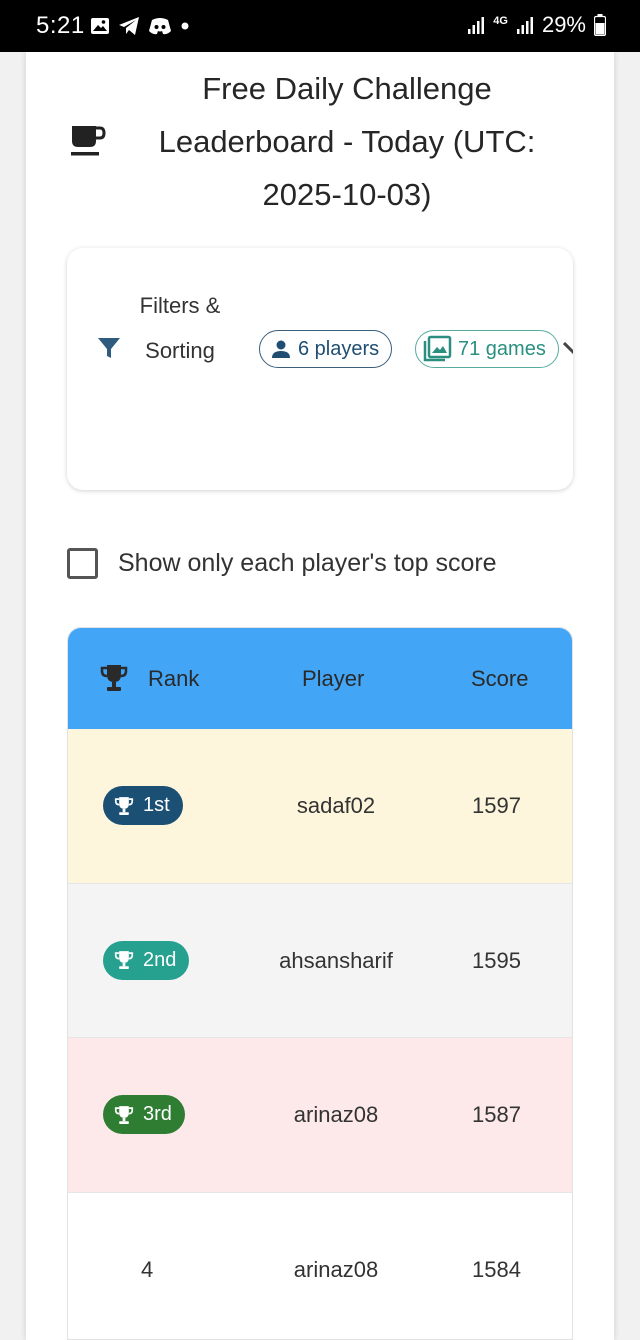  Describe the element at coordinates (333, 679) in the screenshot. I see `column-header-player: Player` at that location.